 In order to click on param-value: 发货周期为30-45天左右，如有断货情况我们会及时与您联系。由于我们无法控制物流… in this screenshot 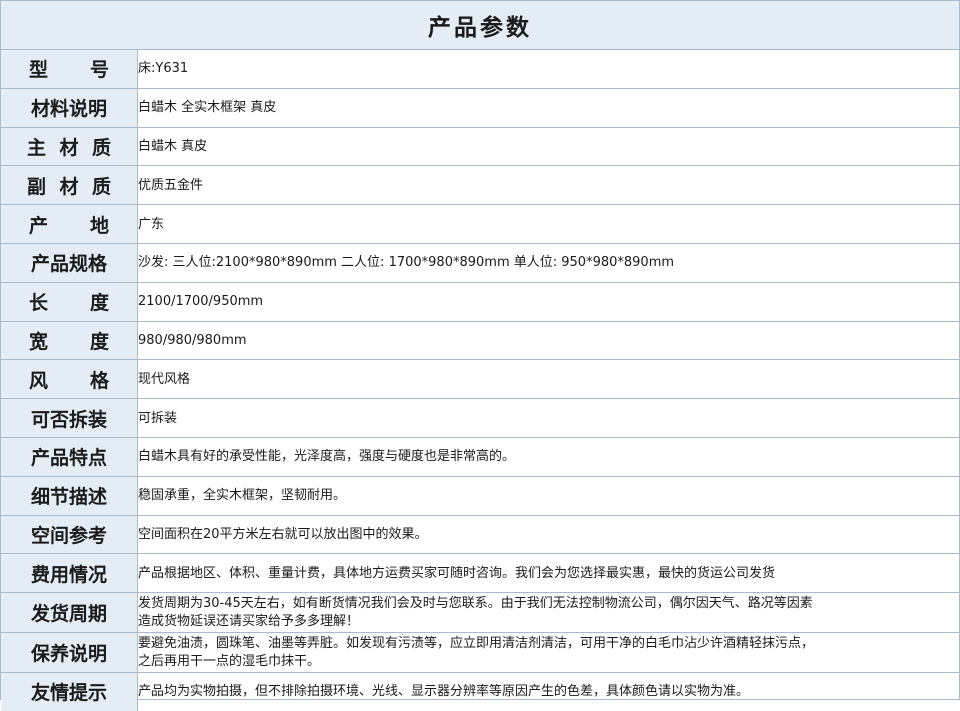, I will do `click(475, 604)`.